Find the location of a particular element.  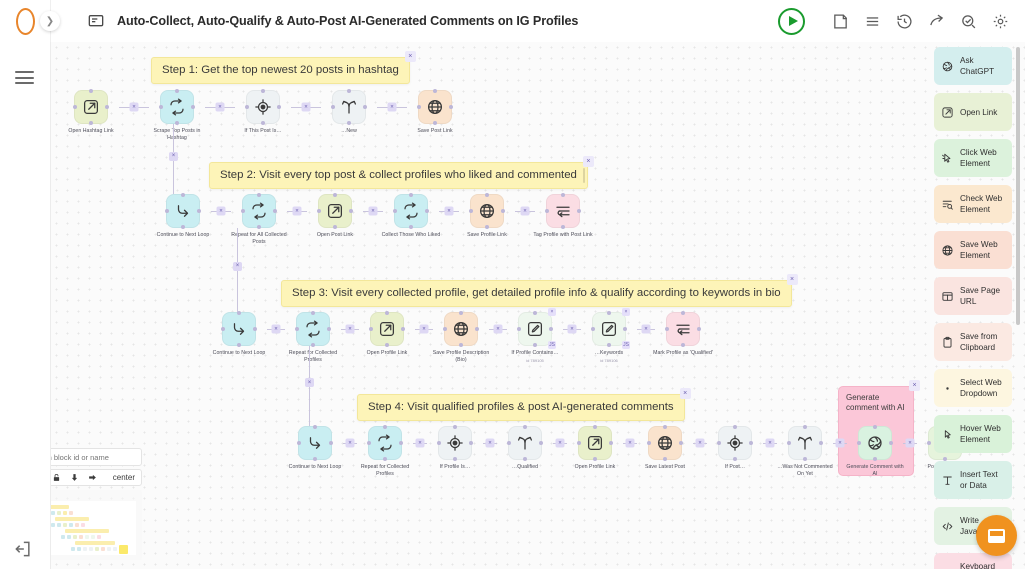

action-item-check-web-element: Check Web Element is located at coordinates (973, 204).